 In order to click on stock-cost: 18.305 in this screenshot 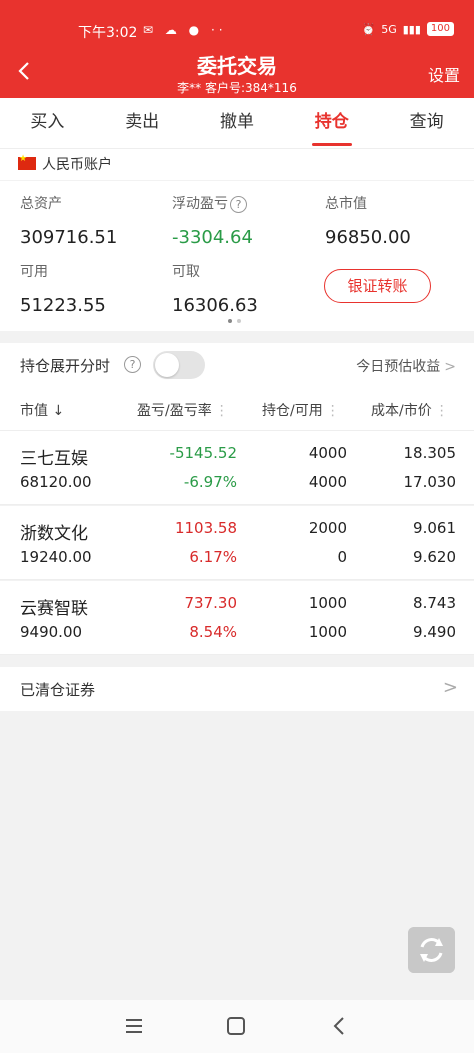, I will do `click(430, 453)`.